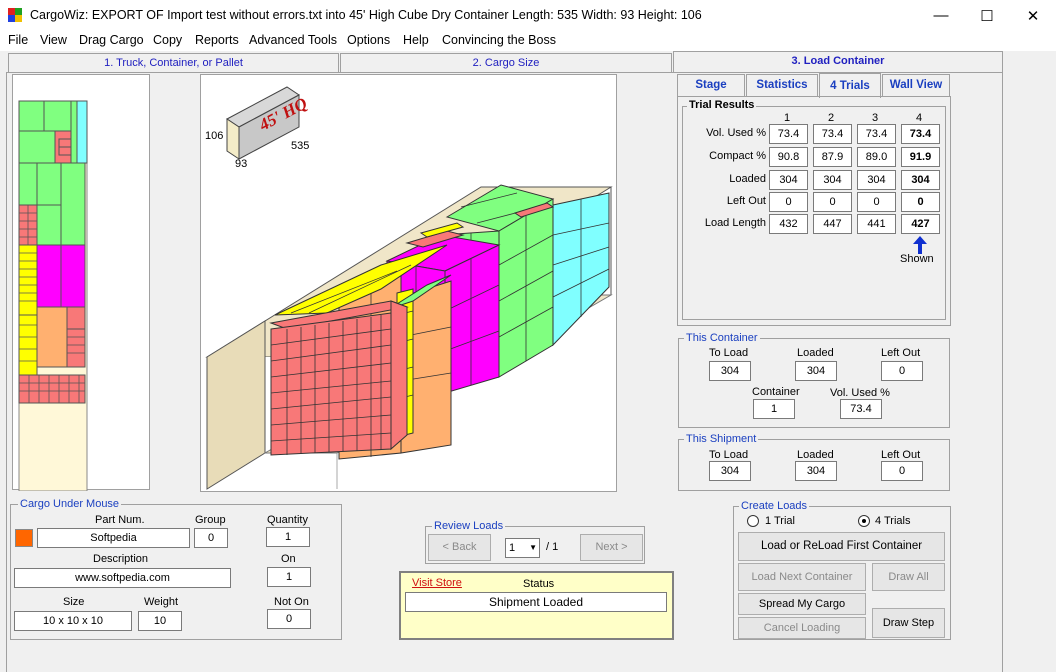 The width and height of the screenshot is (1056, 672). What do you see at coordinates (1033, 15) in the screenshot?
I see `close-button: ✕` at bounding box center [1033, 15].